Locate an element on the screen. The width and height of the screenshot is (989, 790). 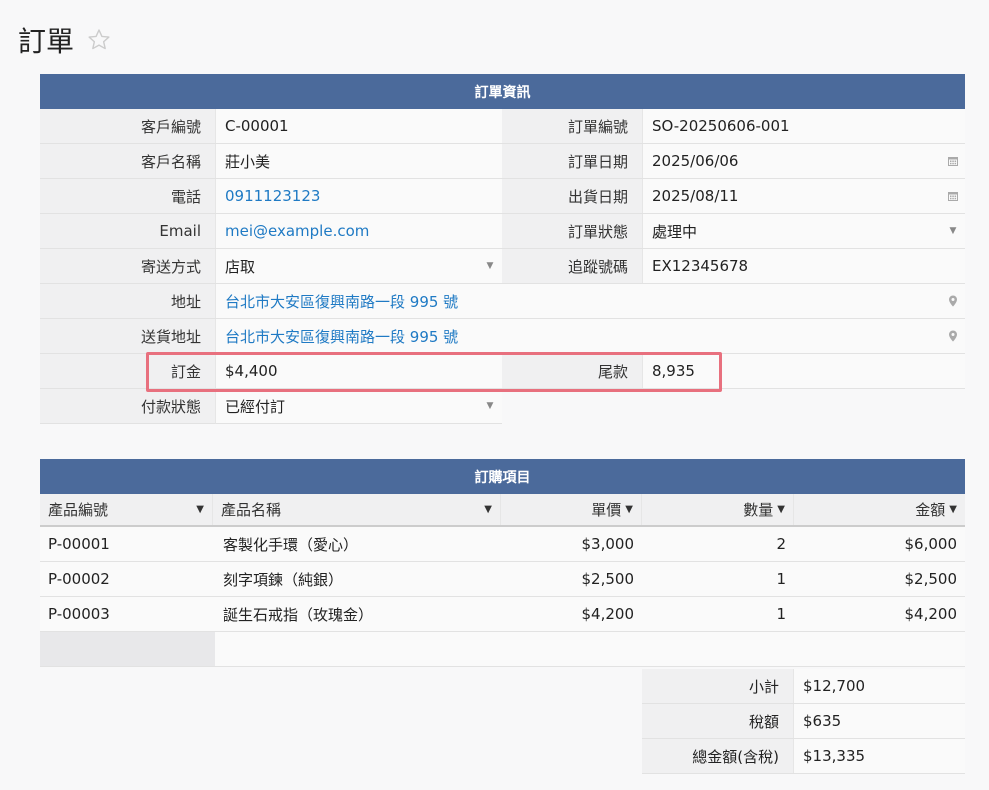
cell-product-code: P-00001 is located at coordinates (79, 544).